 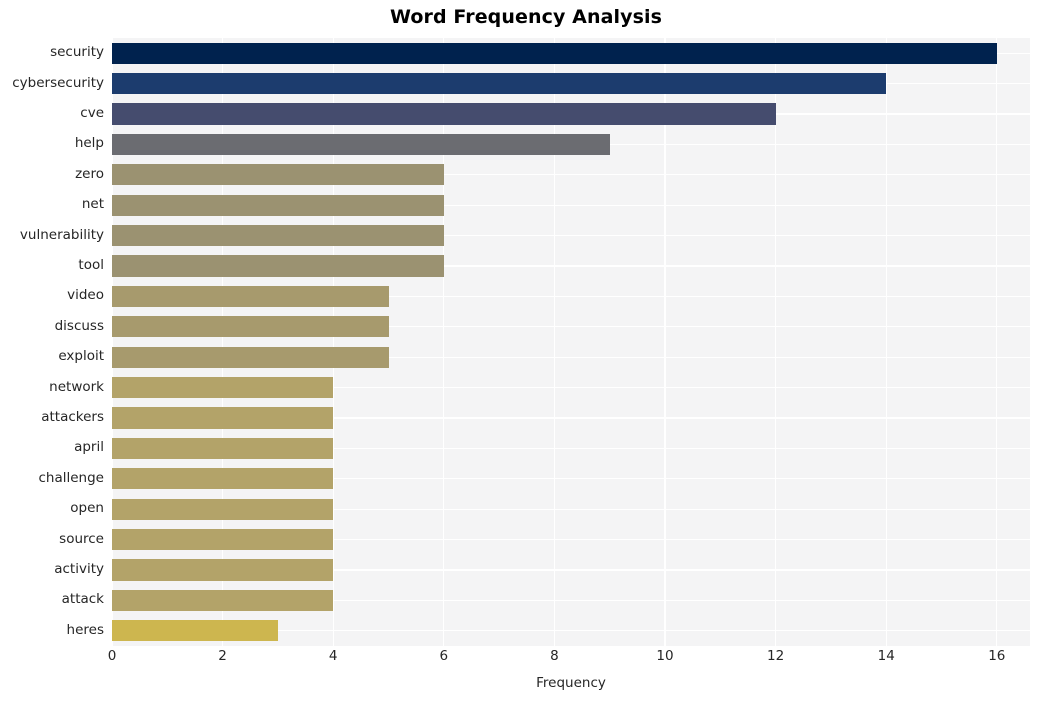 I want to click on x-axis-tick-label: 16, so click(x=997, y=656).